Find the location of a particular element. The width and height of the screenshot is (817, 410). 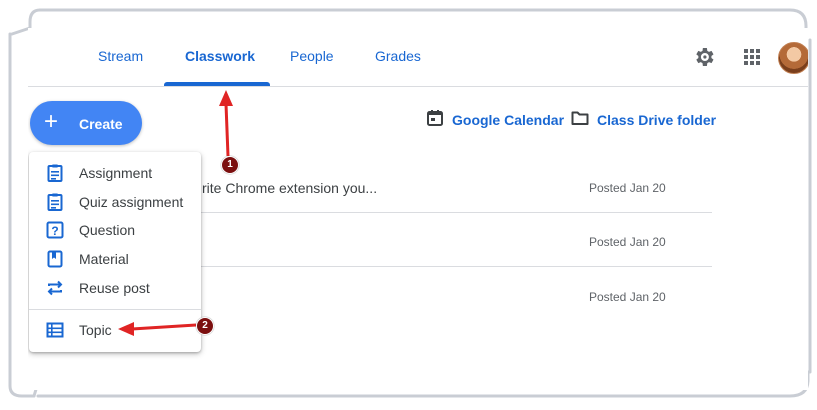

tab-grades: Grades is located at coordinates (398, 56).